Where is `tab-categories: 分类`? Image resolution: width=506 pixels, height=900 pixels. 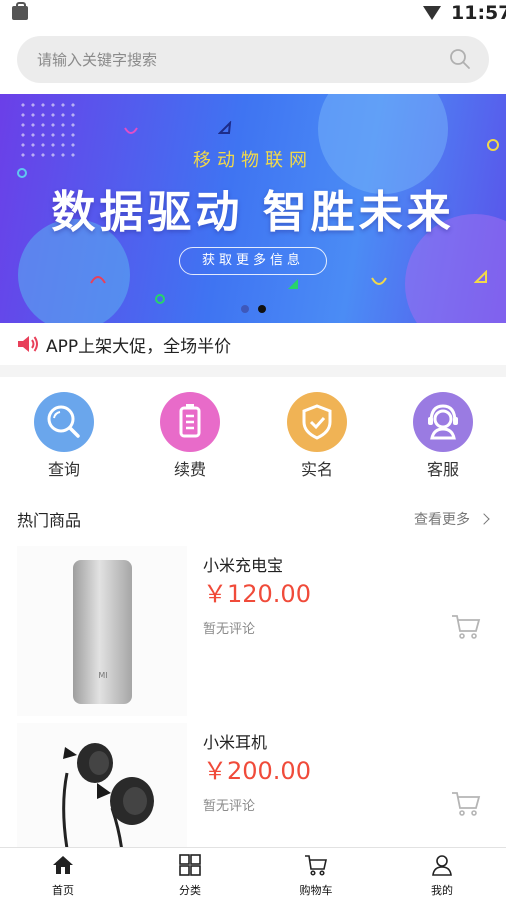 tab-categories: 分类 is located at coordinates (190, 875).